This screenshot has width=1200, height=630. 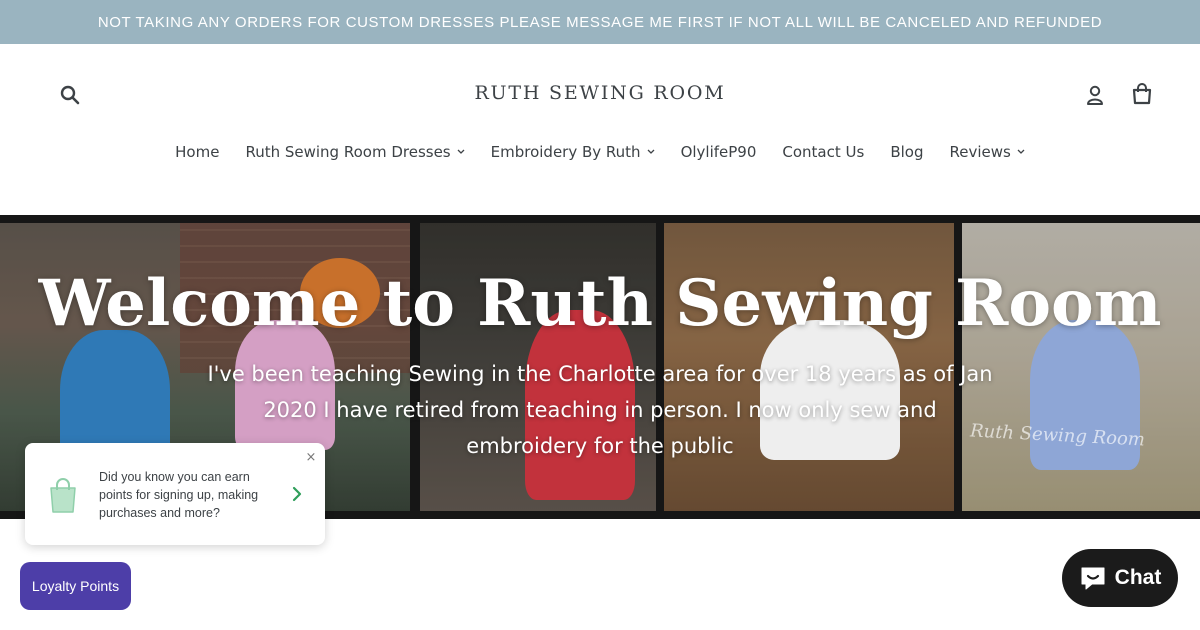 What do you see at coordinates (565, 152) in the screenshot?
I see `nav-item-label: Embroidery By Ruth` at bounding box center [565, 152].